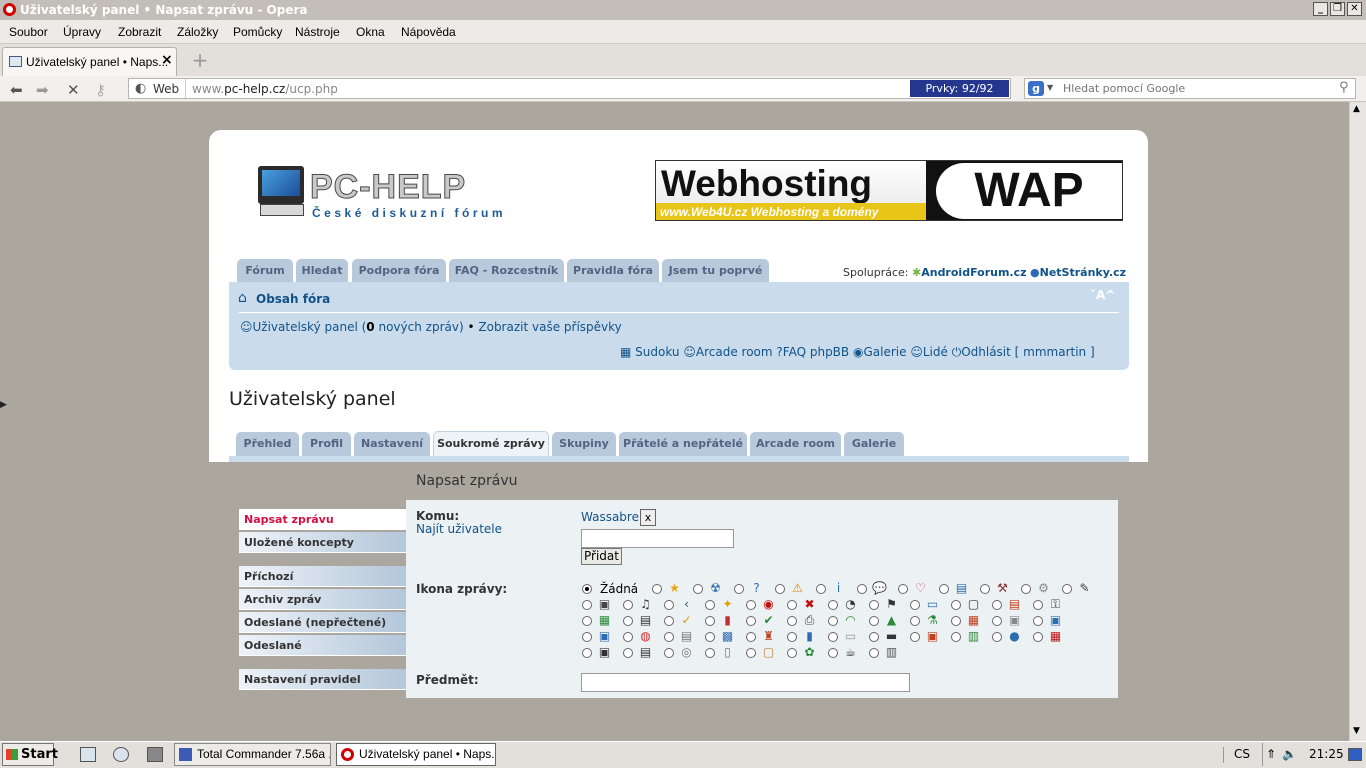 The image size is (1366, 768). I want to click on back-icon: ⬅, so click(16, 90).